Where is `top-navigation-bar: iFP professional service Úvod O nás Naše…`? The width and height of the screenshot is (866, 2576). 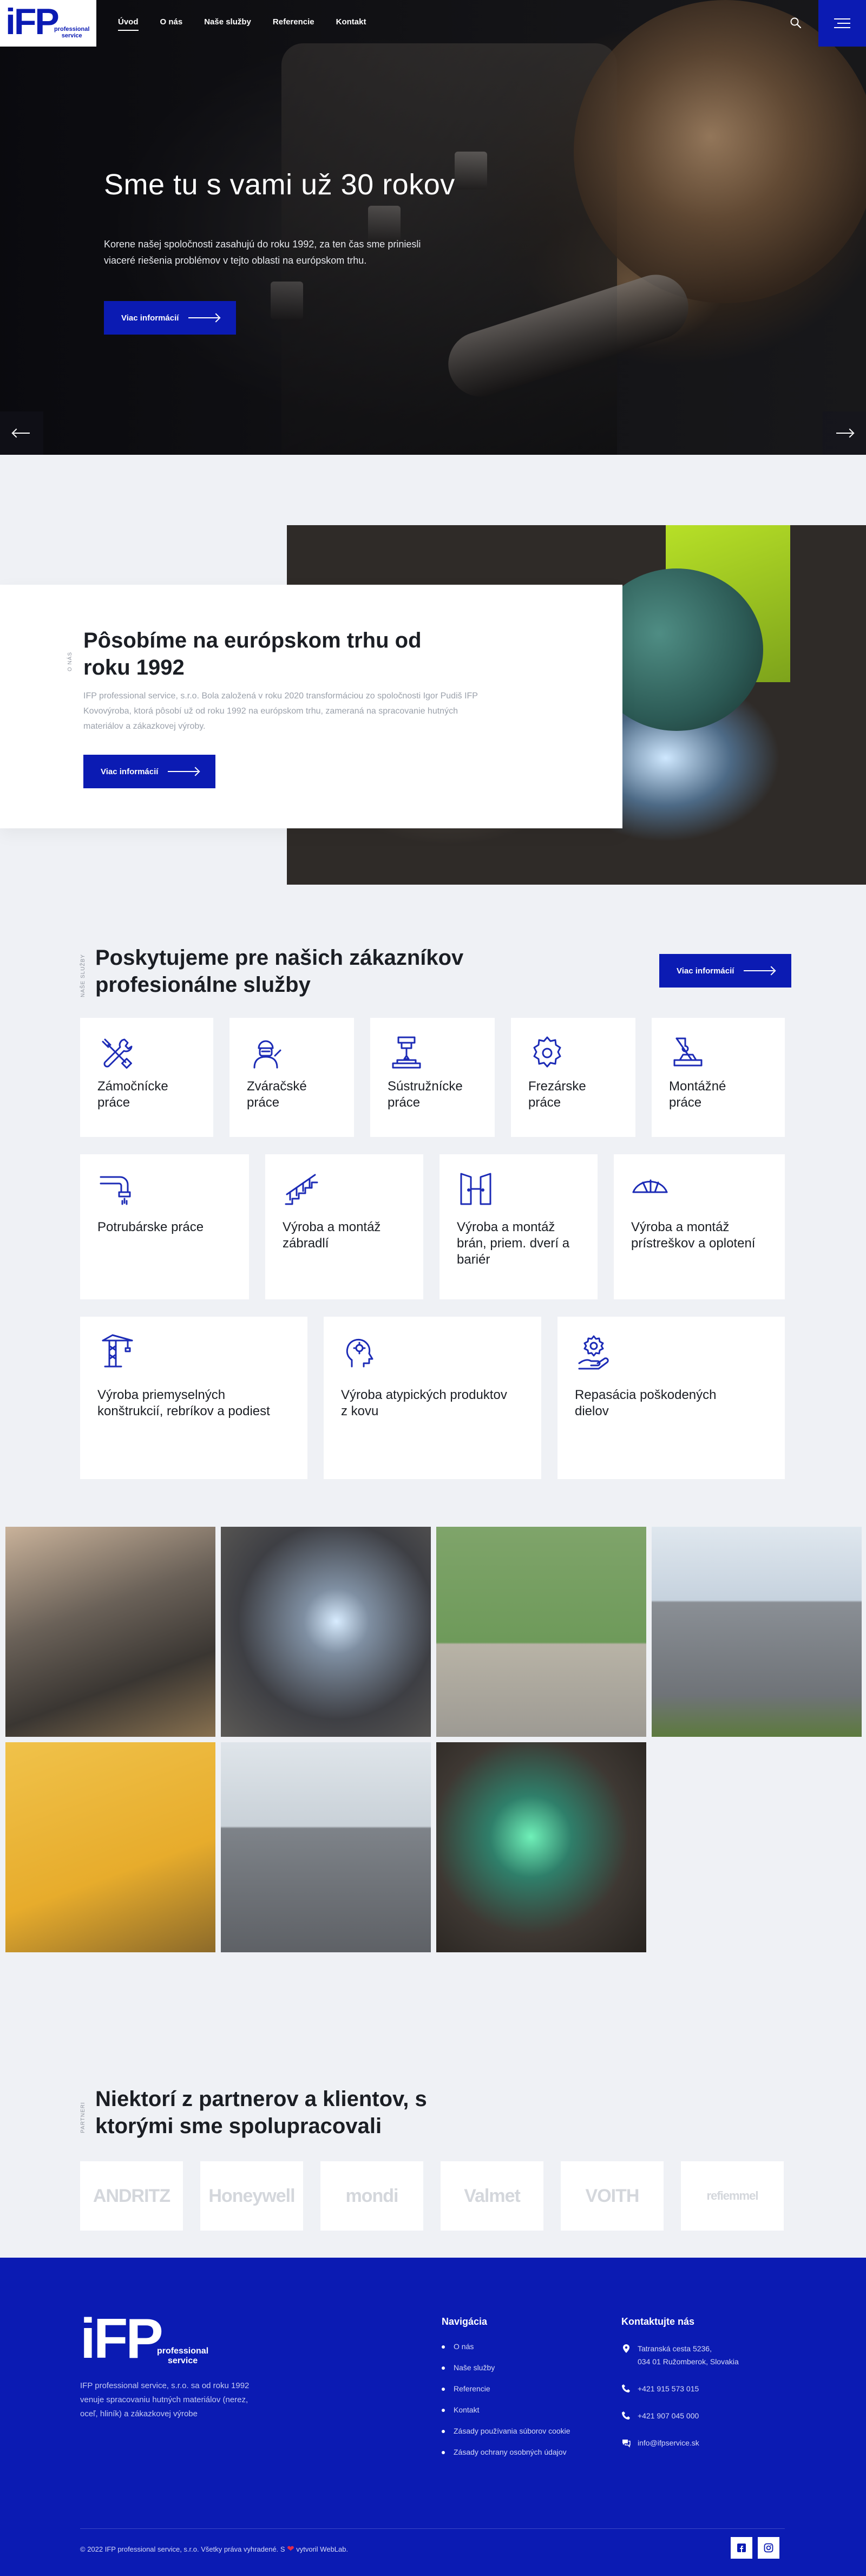
top-navigation-bar: iFP professional service Úvod O nás Naše… is located at coordinates (433, 23).